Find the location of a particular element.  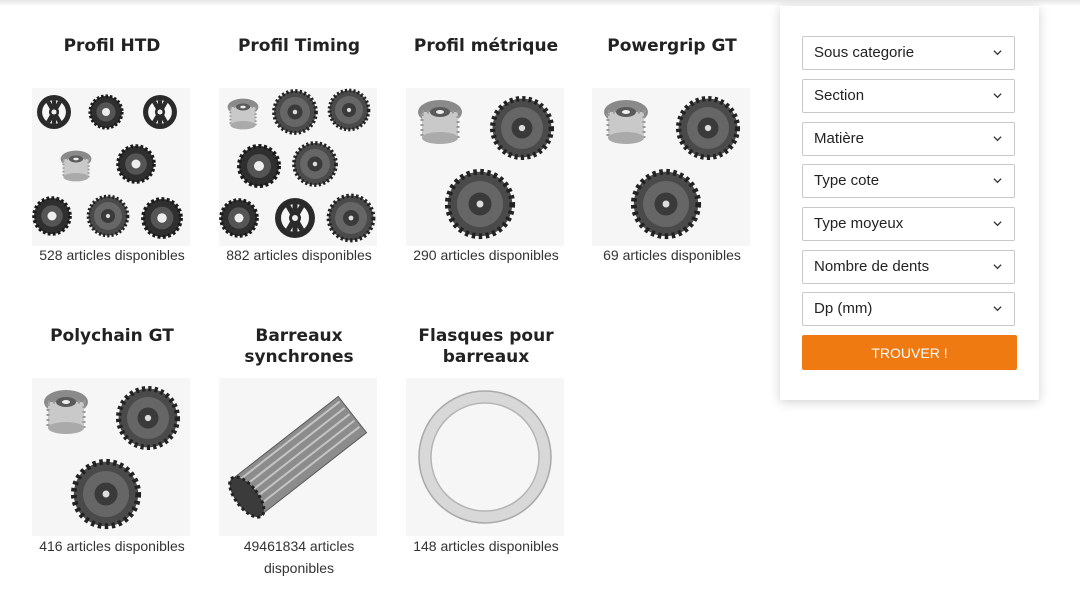

select-label: Sous categorie is located at coordinates (864, 52).